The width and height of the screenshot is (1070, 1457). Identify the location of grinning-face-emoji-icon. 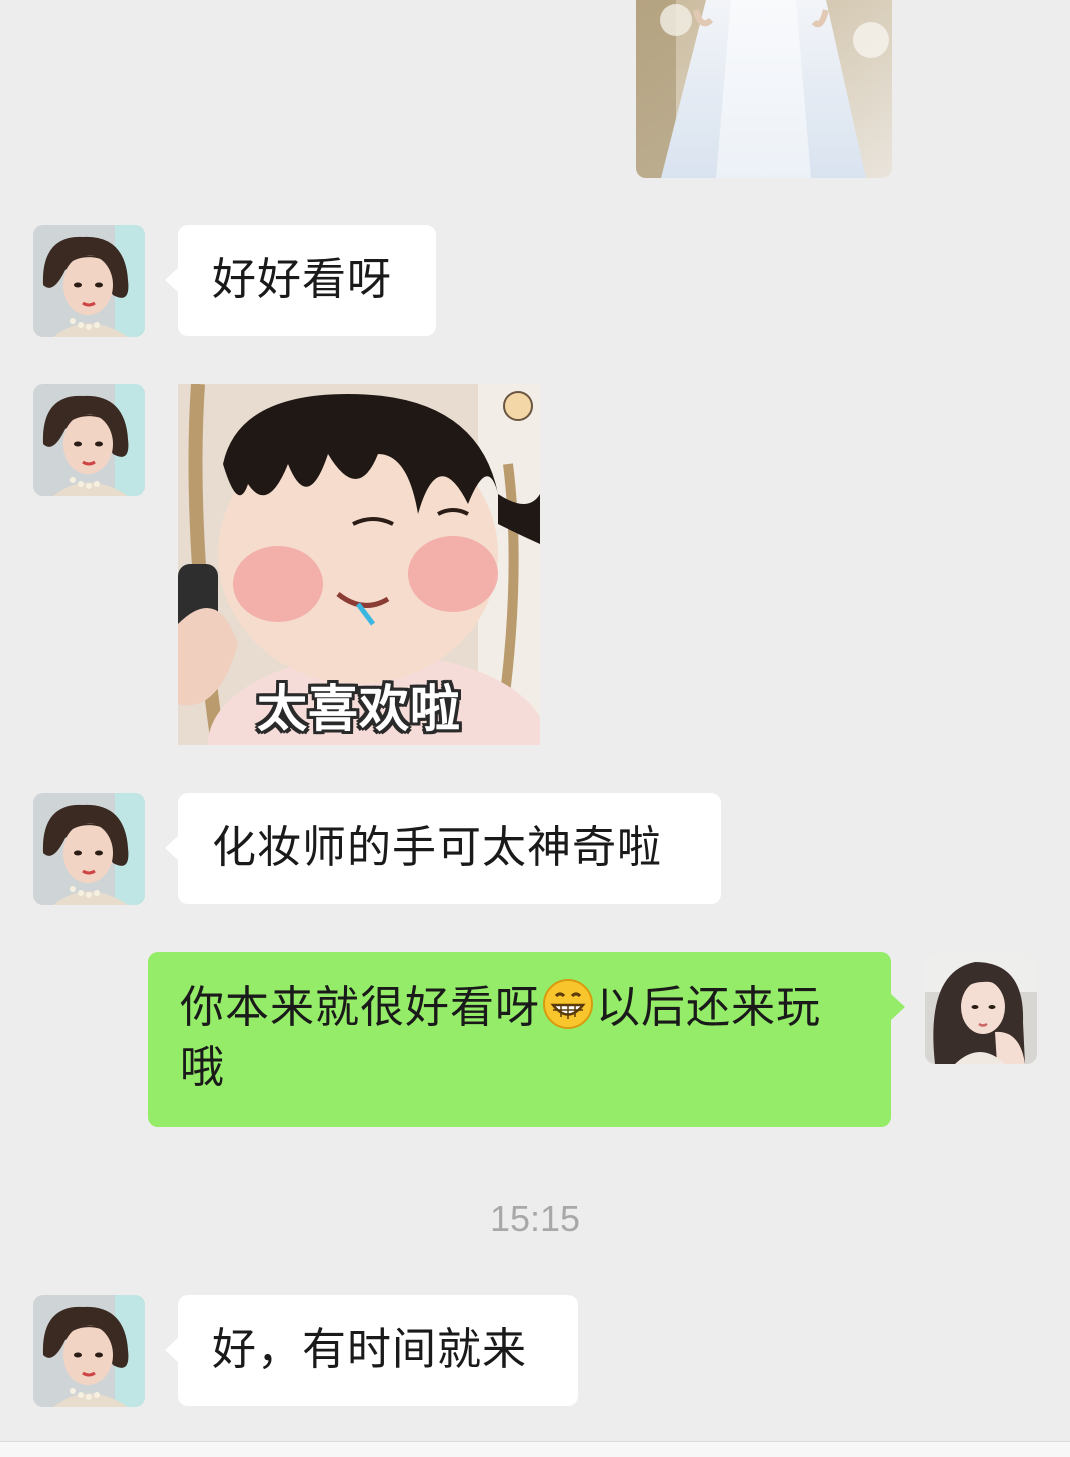
(568, 1004).